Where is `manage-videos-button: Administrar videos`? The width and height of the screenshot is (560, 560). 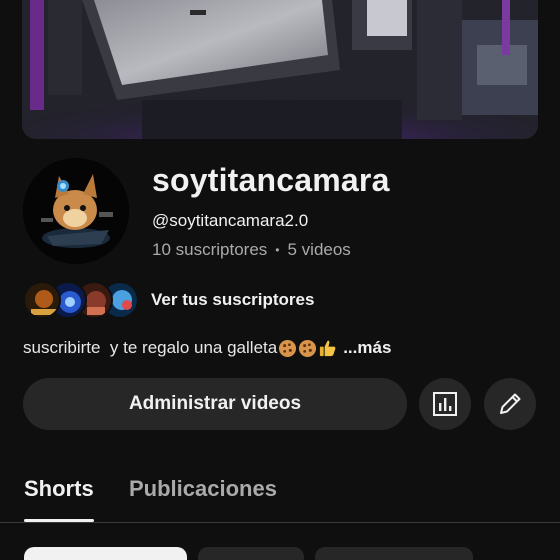 manage-videos-button: Administrar videos is located at coordinates (215, 404).